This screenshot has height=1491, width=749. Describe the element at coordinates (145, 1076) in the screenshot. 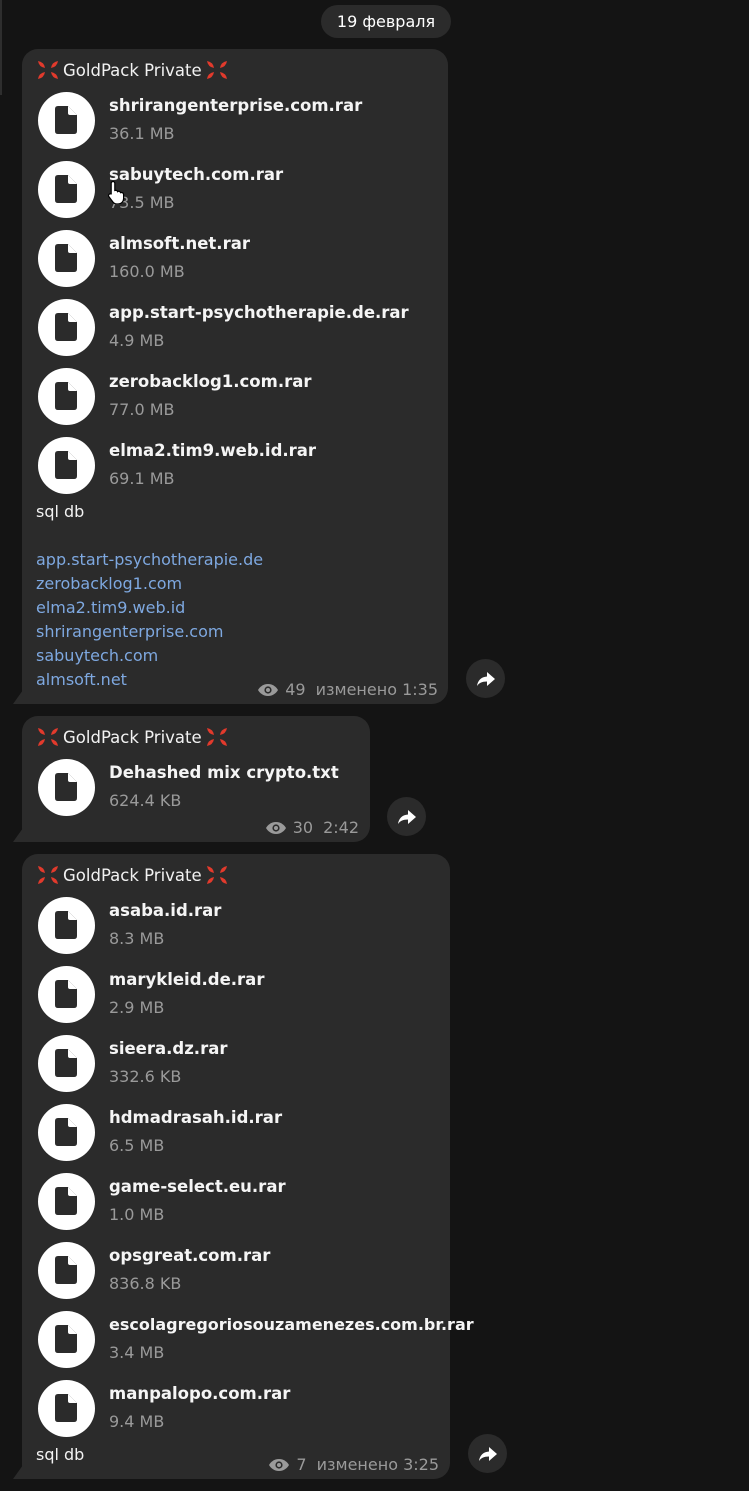

I see `file-size: 332.6 KB` at that location.